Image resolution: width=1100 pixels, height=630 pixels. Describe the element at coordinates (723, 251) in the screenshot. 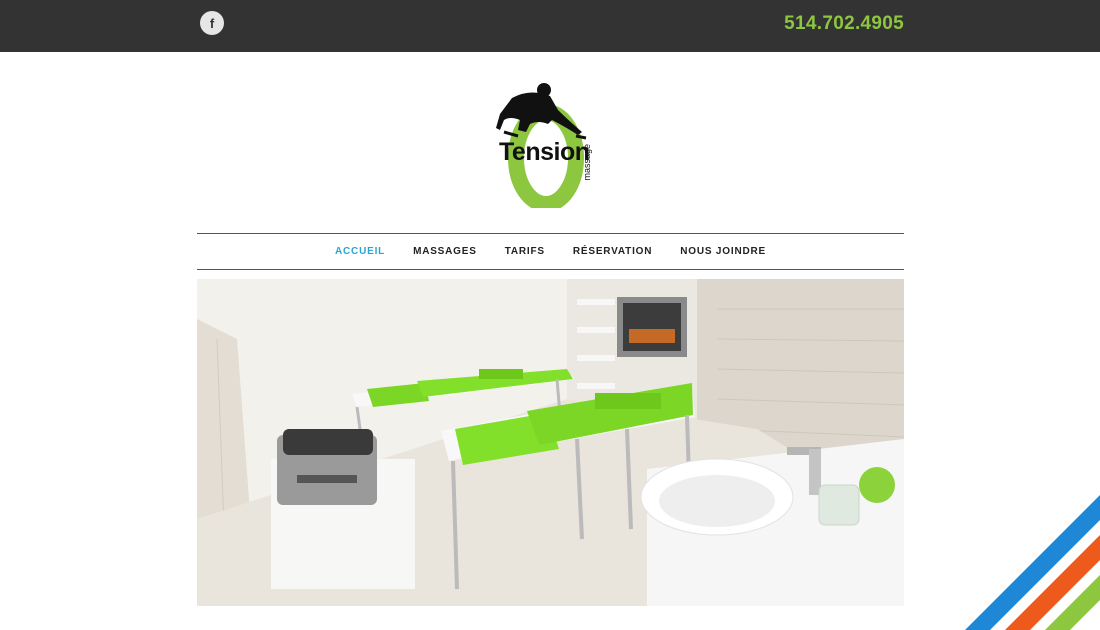

I see `nav-item-nous-joindre: NOUS JOINDRE` at that location.